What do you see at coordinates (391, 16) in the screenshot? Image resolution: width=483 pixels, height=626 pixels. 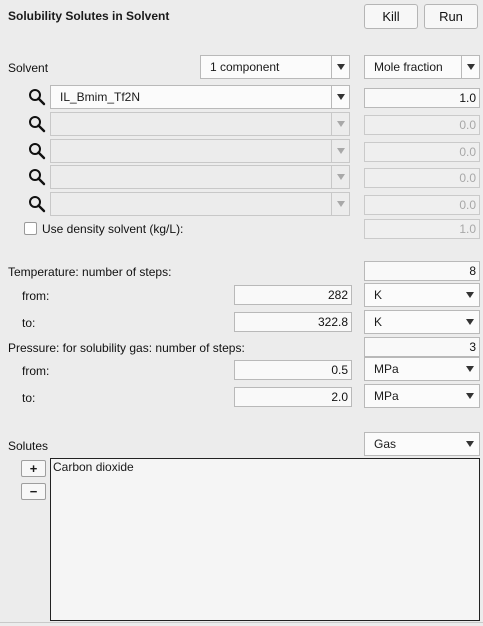 I see `kill-button: Kill` at bounding box center [391, 16].